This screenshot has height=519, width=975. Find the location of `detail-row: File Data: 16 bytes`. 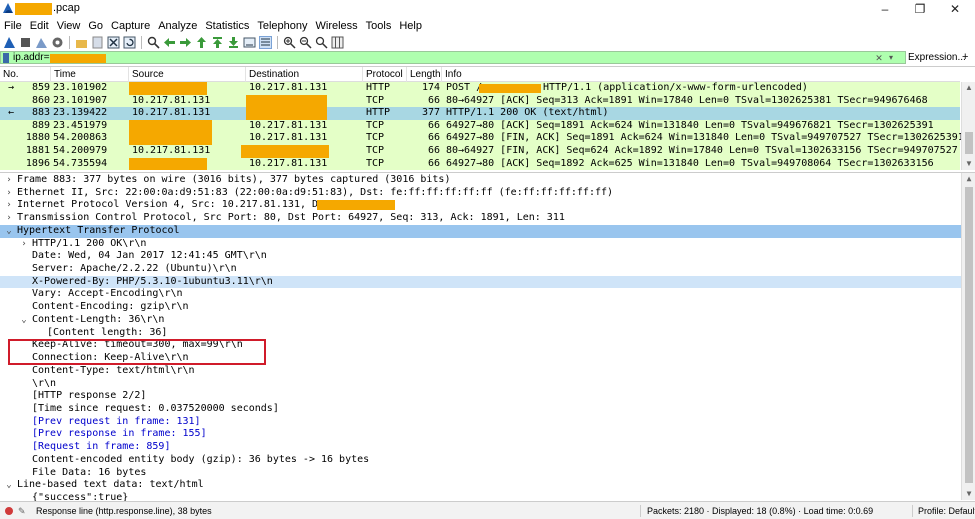

detail-row: File Data: 16 bytes is located at coordinates (480, 473).